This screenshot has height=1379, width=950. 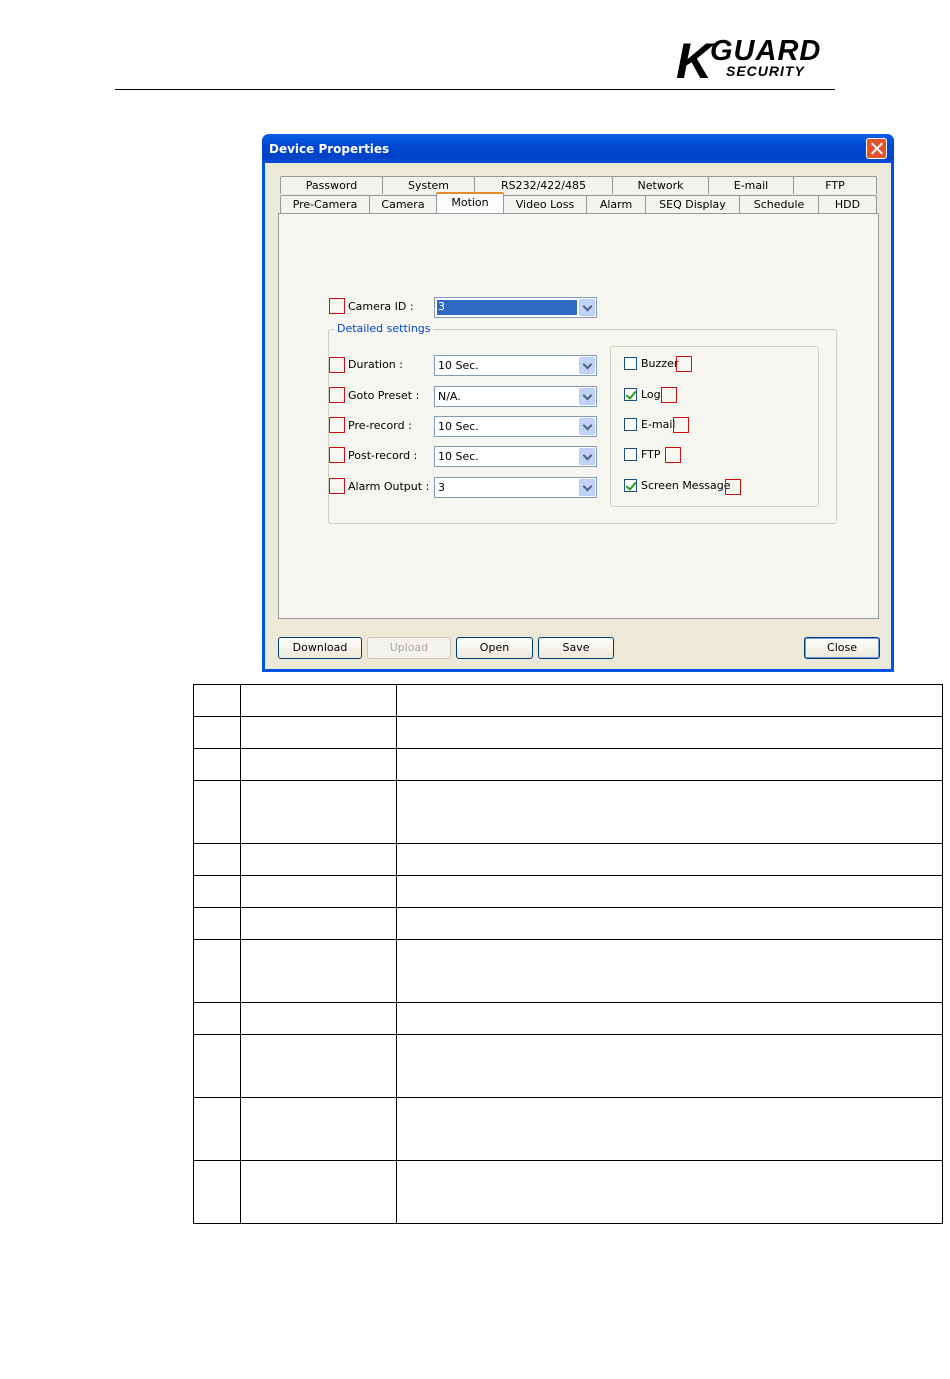 I want to click on tab-alarm: Alarm, so click(x=616, y=204).